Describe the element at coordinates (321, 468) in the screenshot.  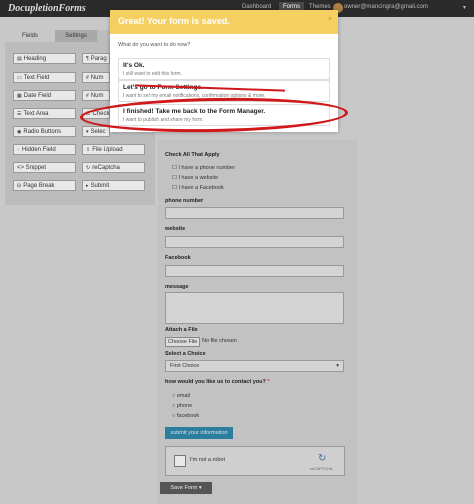
I see `captcha-brand: reCAPTCHA` at that location.